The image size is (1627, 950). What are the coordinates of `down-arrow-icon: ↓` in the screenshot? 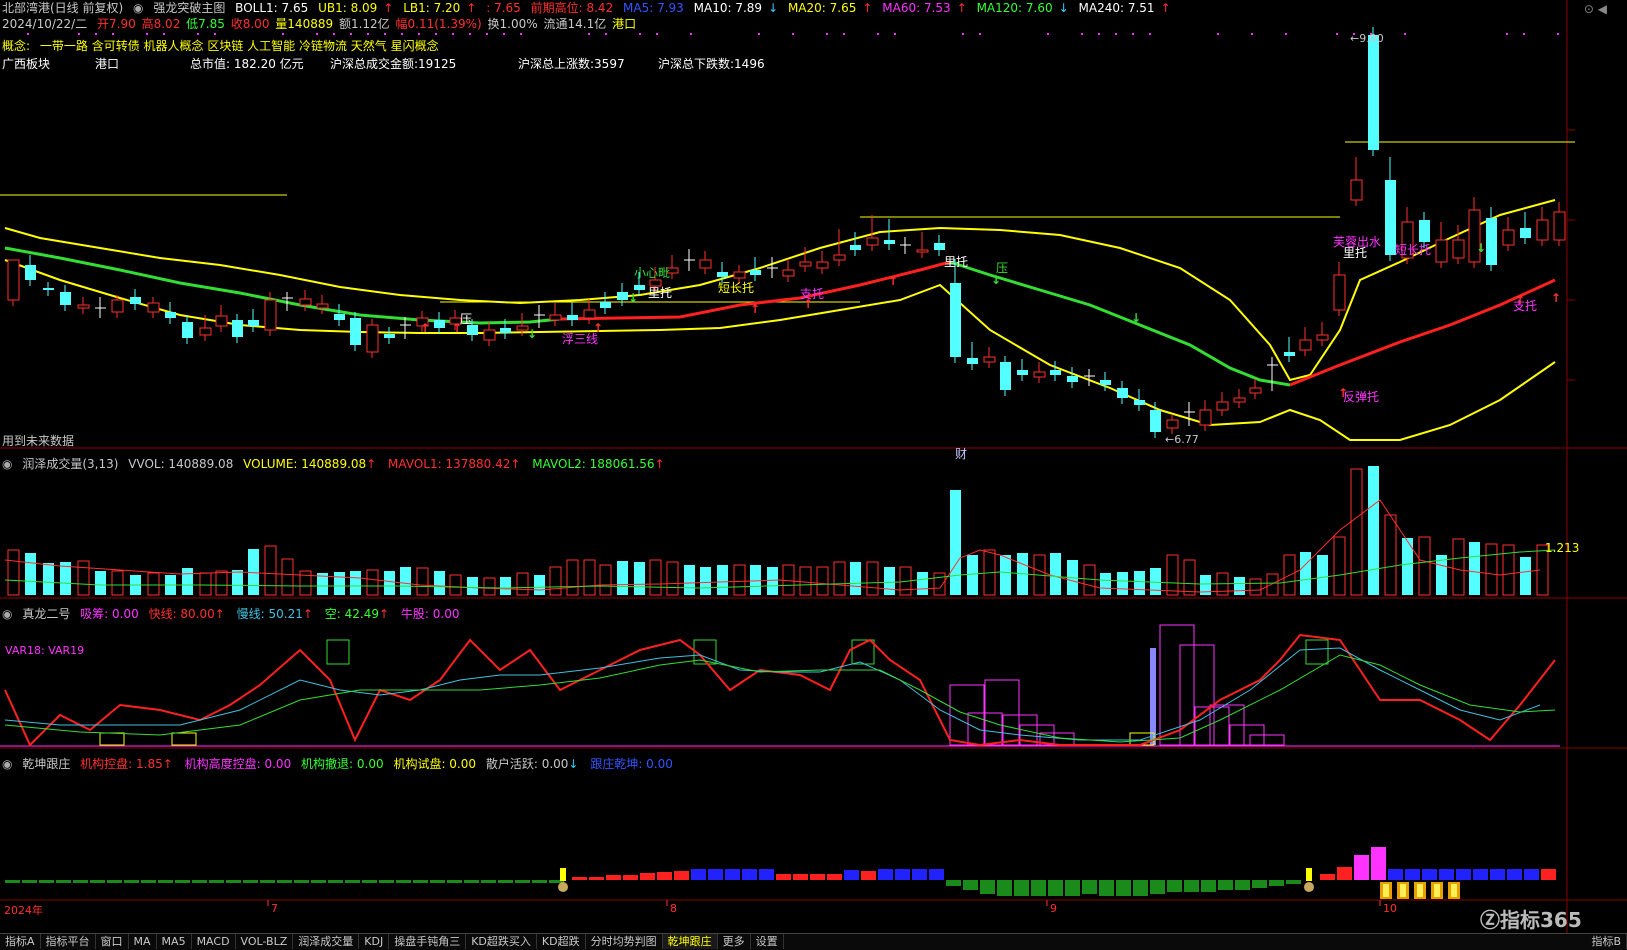 It's located at (573, 764).